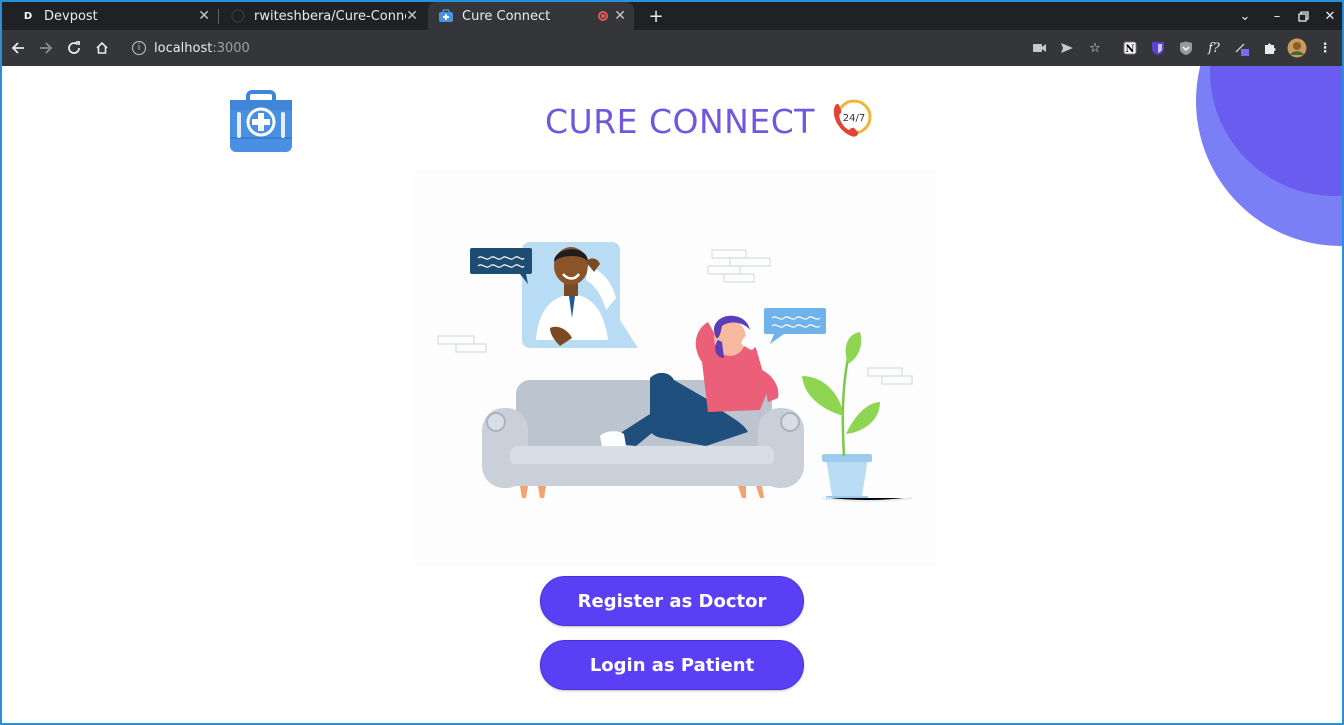 This screenshot has width=1344, height=725. What do you see at coordinates (231, 48) in the screenshot?
I see `url-port: :3000` at bounding box center [231, 48].